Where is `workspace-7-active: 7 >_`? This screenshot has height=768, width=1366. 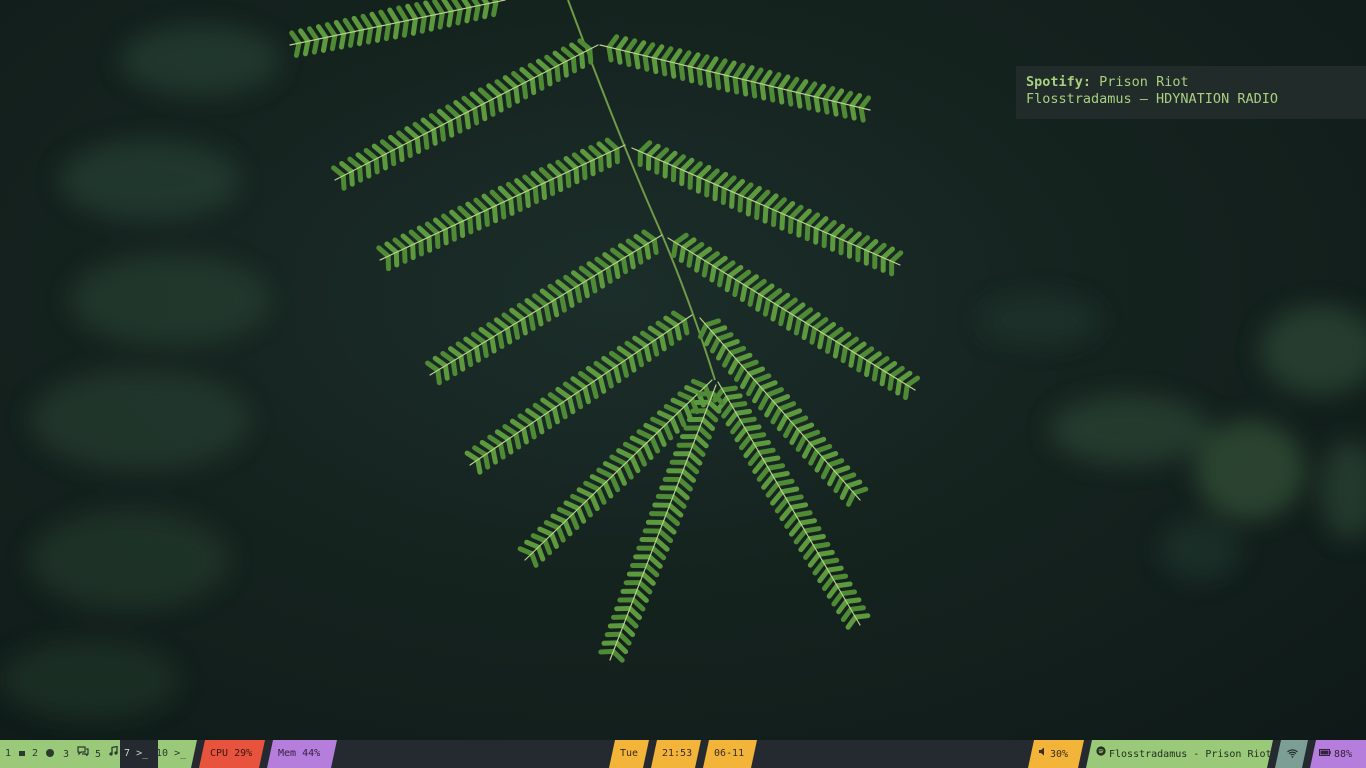
workspace-7-active: 7 >_ is located at coordinates (139, 754).